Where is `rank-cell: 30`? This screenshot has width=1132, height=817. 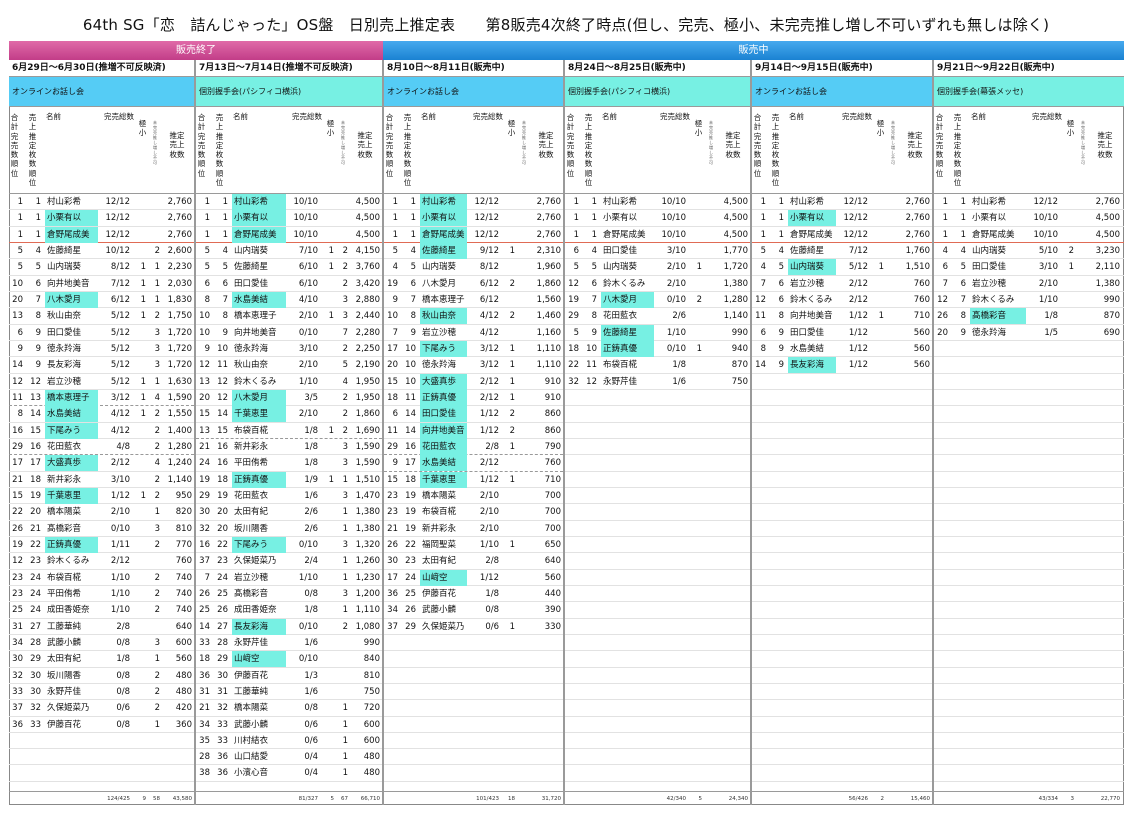 rank-cell: 30 is located at coordinates (392, 561).